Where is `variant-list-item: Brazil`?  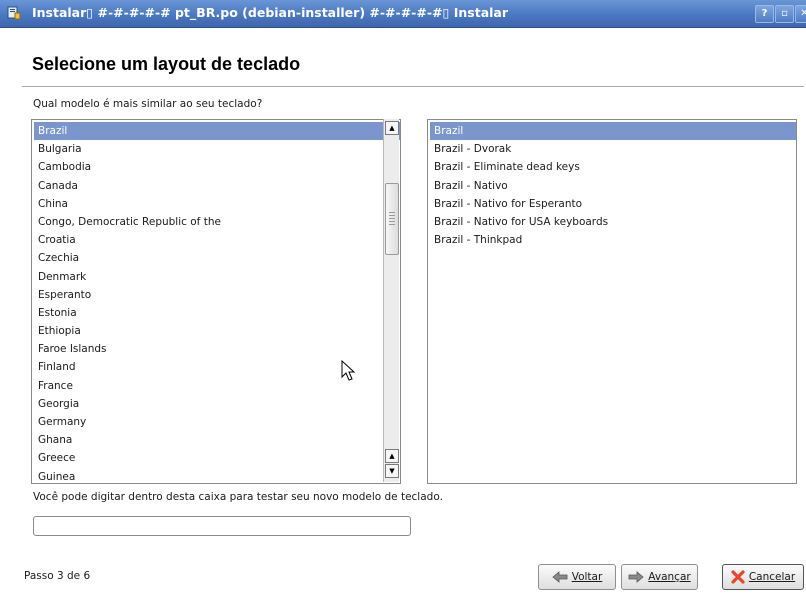 variant-list-item: Brazil is located at coordinates (613, 131).